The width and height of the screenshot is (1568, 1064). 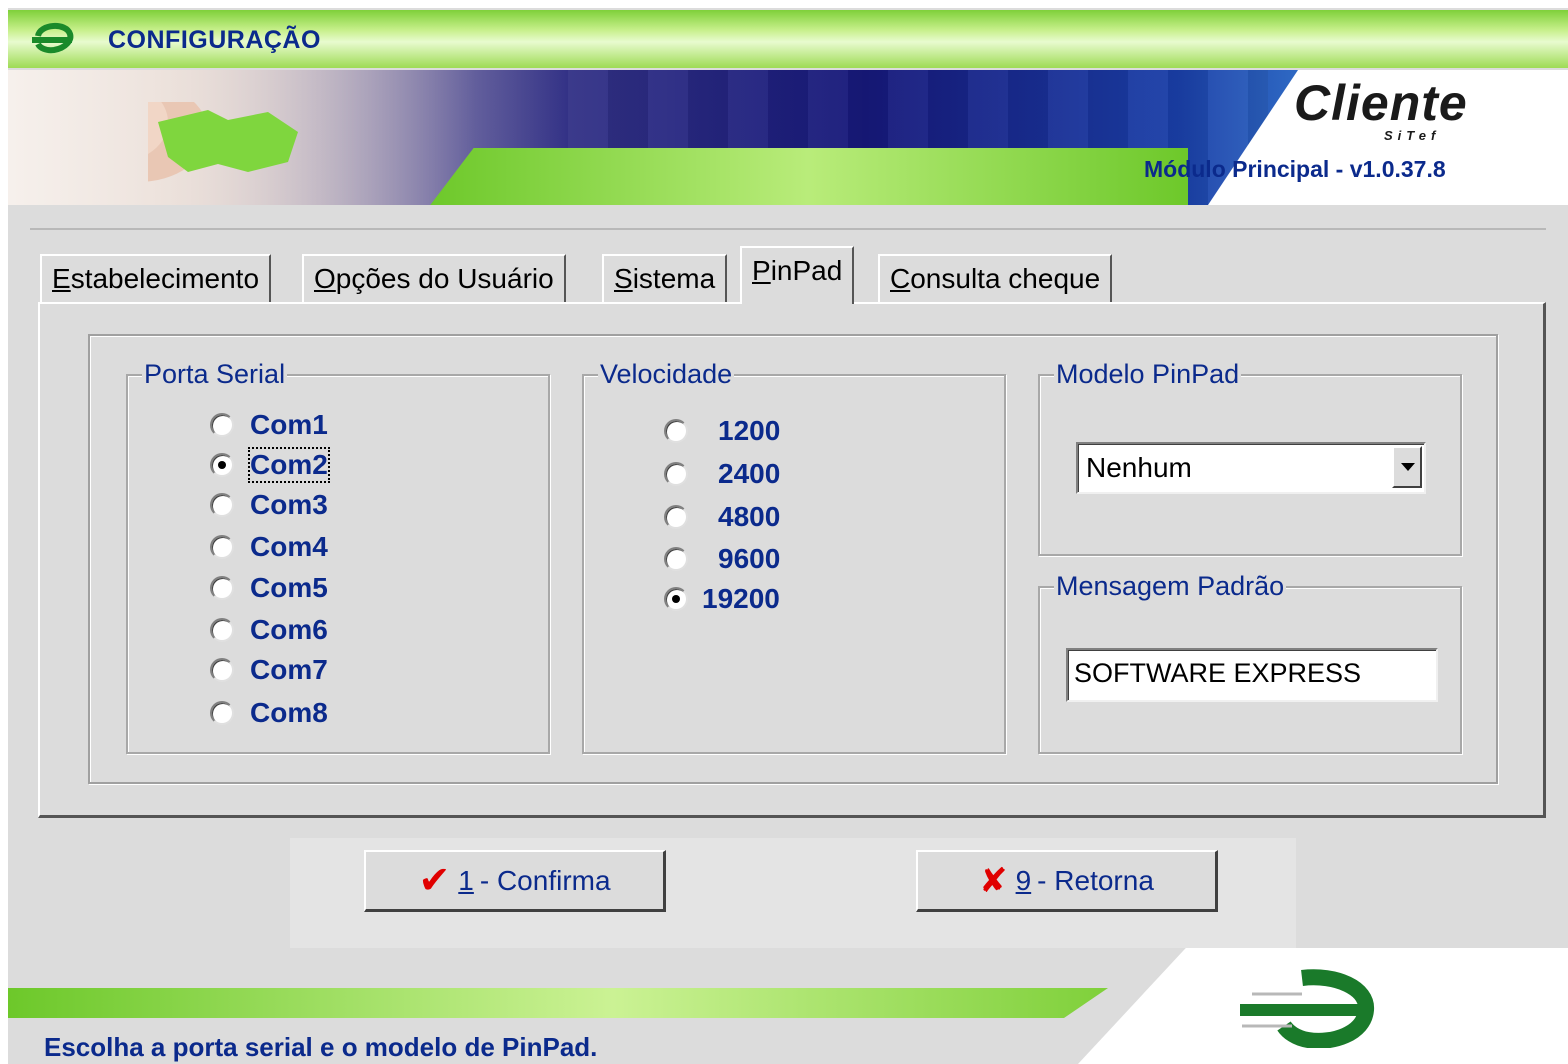 I want to click on return-button: ✘ 9 - Retorna, so click(x=1067, y=881).